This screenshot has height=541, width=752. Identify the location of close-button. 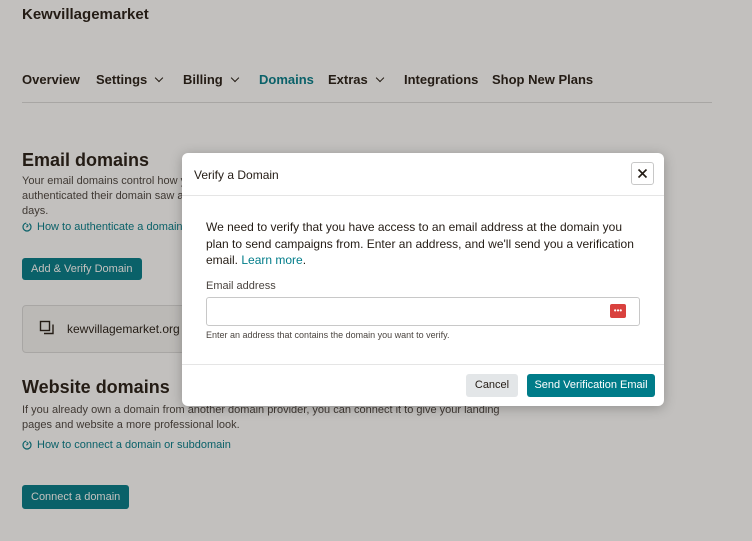
(642, 173).